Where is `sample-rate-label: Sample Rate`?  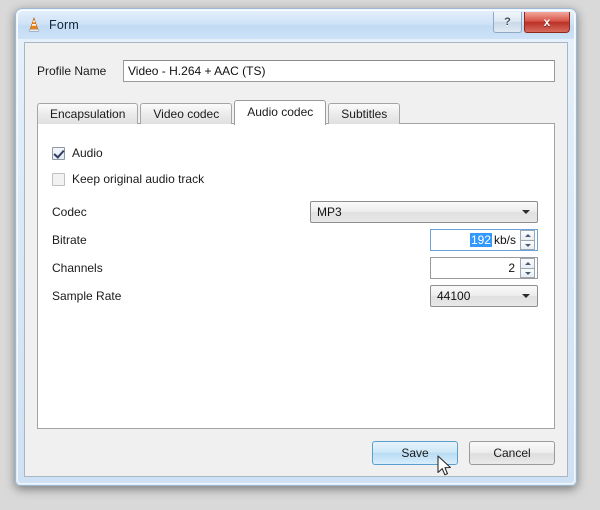 sample-rate-label: Sample Rate is located at coordinates (87, 296).